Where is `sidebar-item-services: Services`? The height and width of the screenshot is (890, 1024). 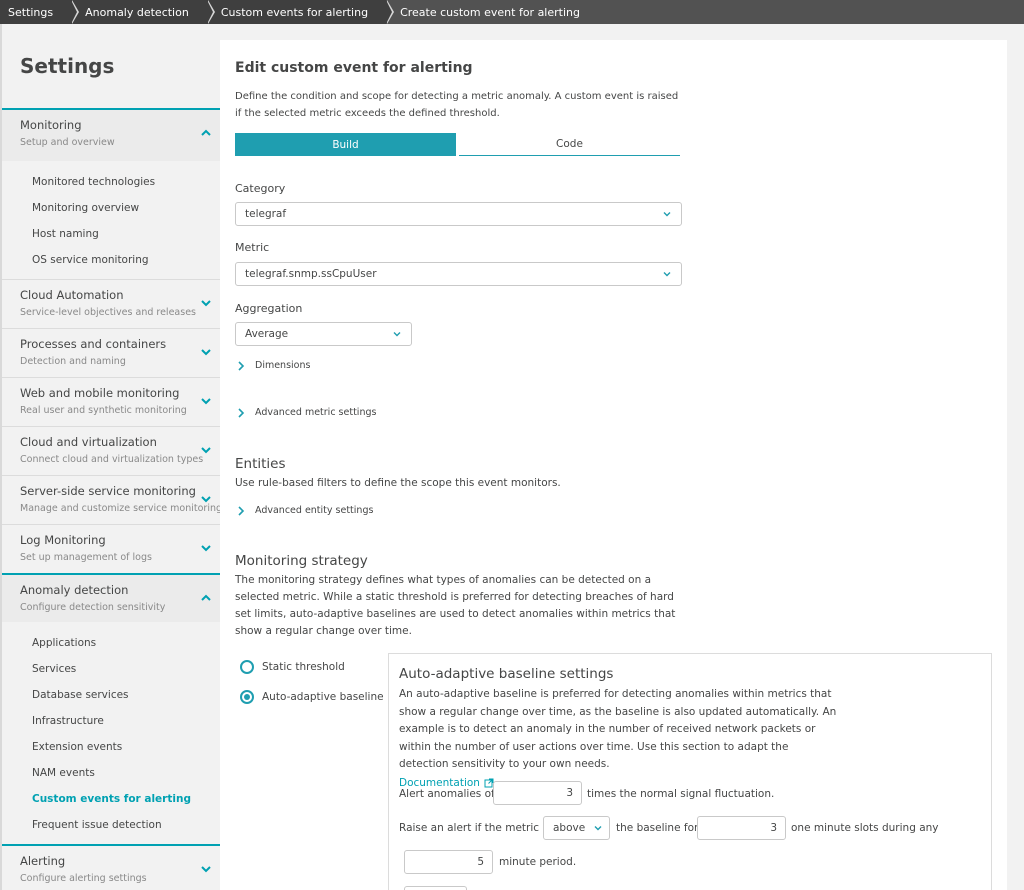
sidebar-item-services: Services is located at coordinates (111, 669).